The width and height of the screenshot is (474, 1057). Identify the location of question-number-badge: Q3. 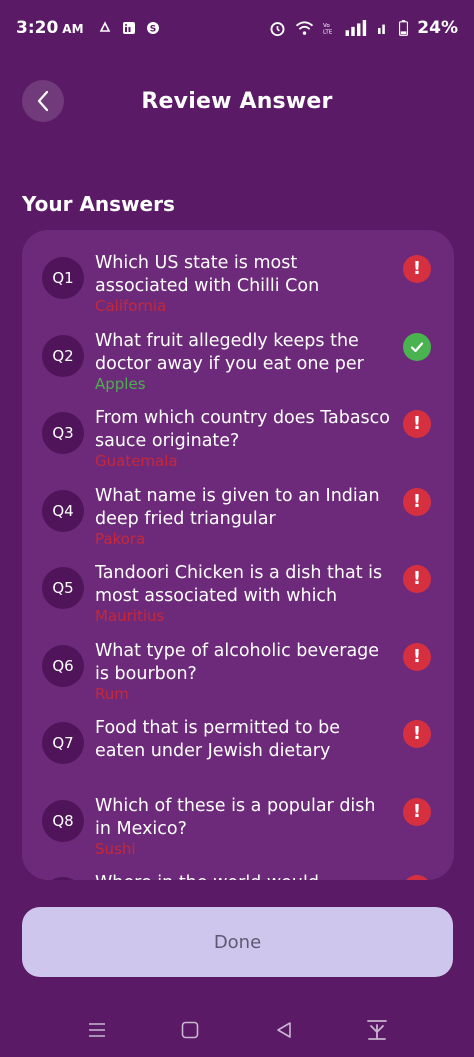
(63, 433).